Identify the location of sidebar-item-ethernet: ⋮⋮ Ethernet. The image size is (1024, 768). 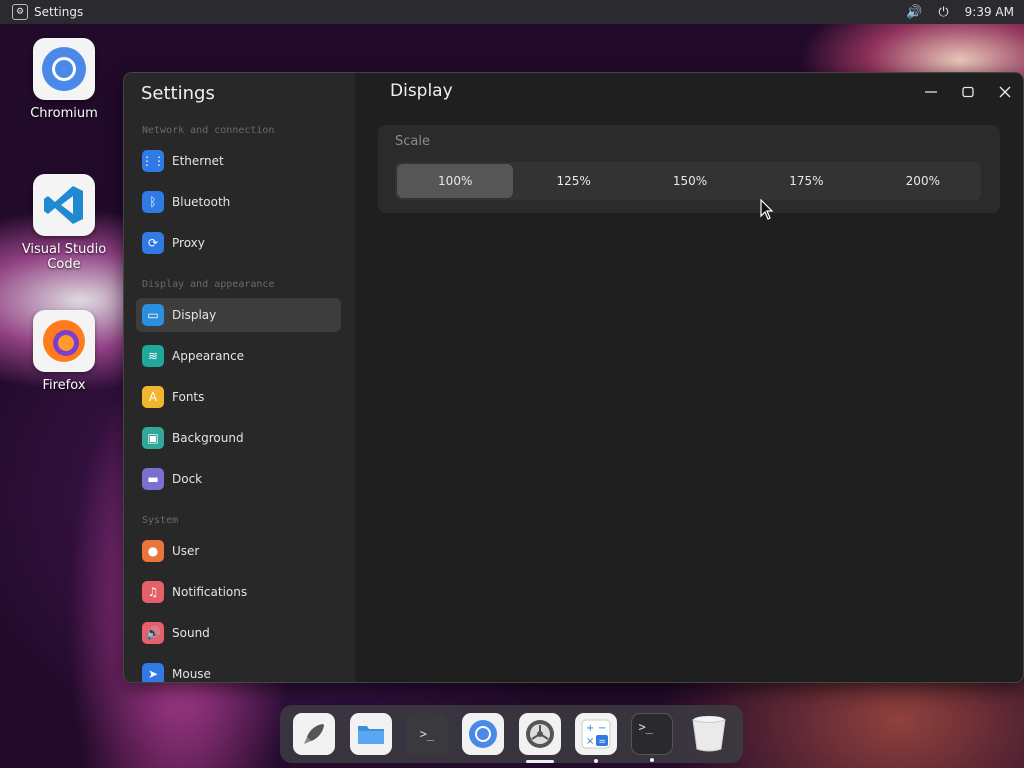
(238, 161).